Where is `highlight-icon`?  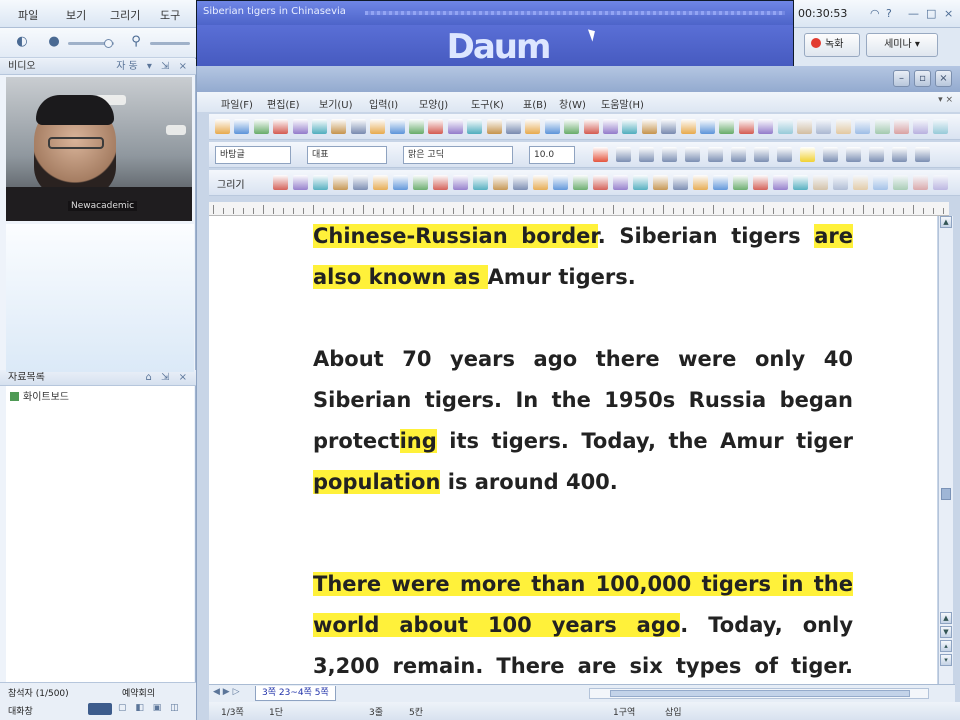 highlight-icon is located at coordinates (761, 154).